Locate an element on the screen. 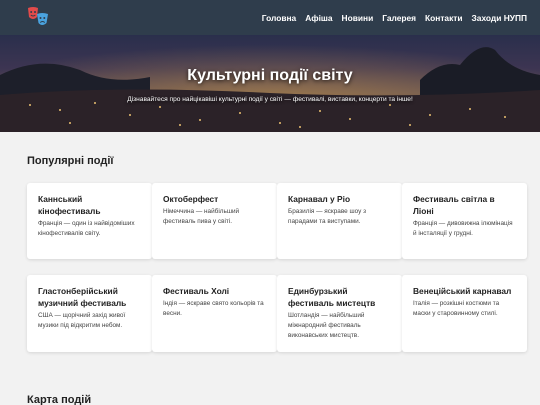 This screenshot has width=540, height=405. event-card-title: Карнавал у Ріо is located at coordinates (319, 199).